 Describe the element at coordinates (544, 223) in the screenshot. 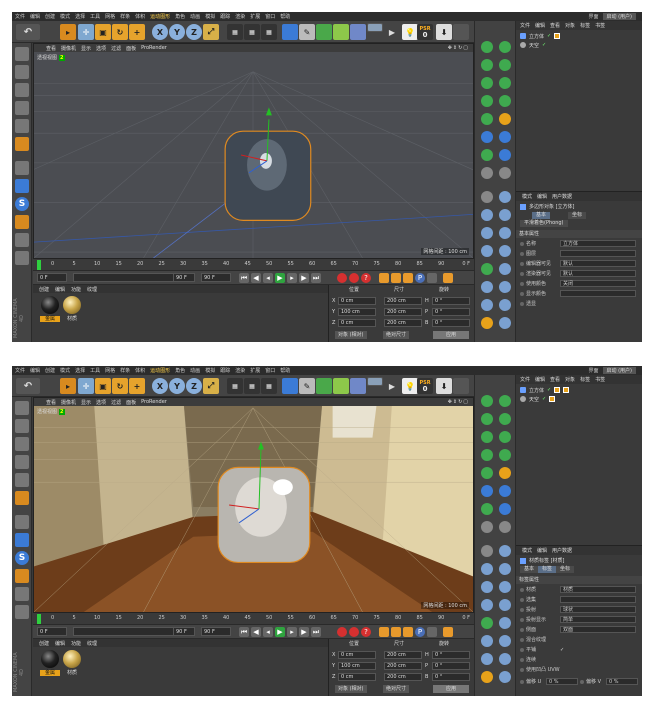

I see `tab-phong: 平滑着色(Phong)` at that location.